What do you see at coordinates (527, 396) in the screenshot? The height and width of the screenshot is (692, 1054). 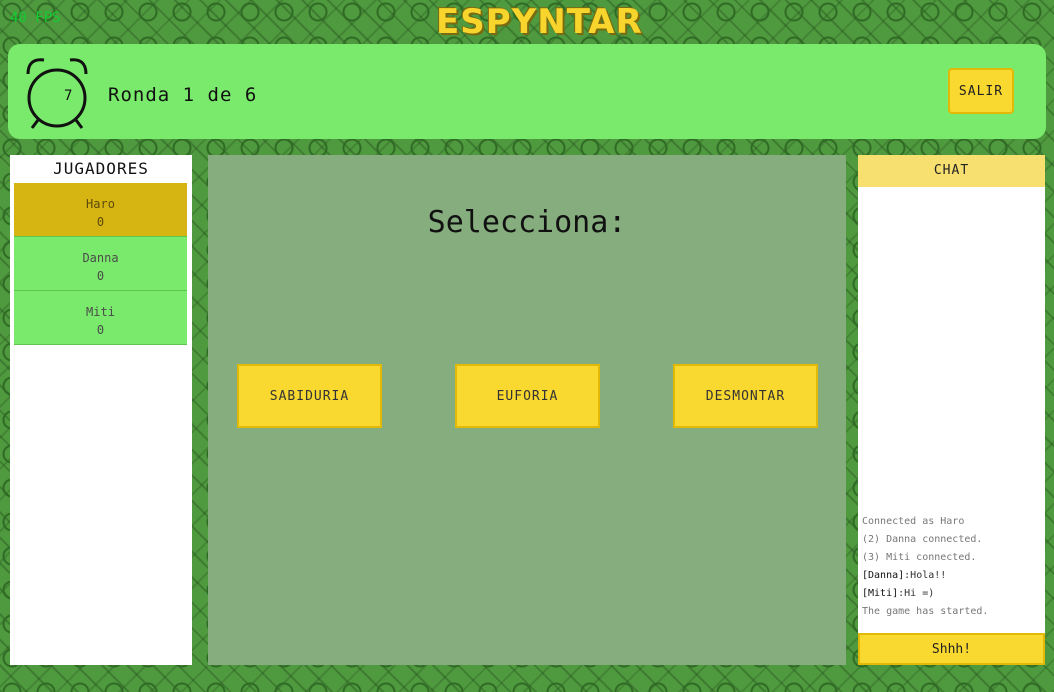 I see `option-euforia-button: EUFORIA` at bounding box center [527, 396].